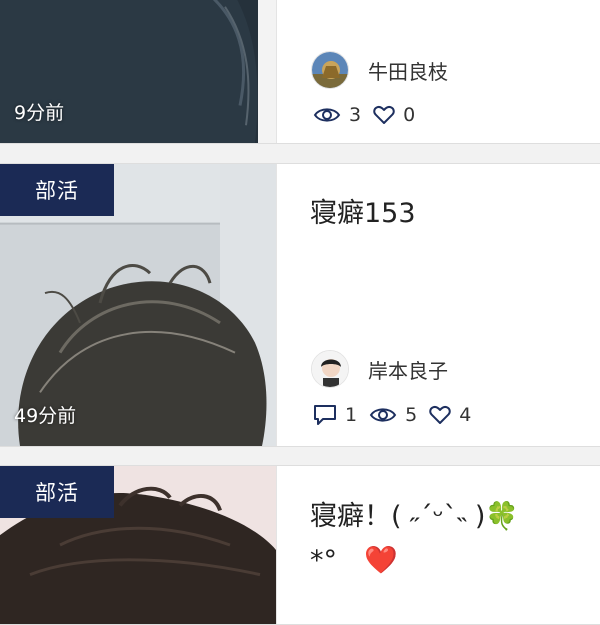  Describe the element at coordinates (452, 539) in the screenshot. I see `post-title: 寝癖！( ˶ˊᵕˋ˵ )🍀 *° ❤️` at that location.